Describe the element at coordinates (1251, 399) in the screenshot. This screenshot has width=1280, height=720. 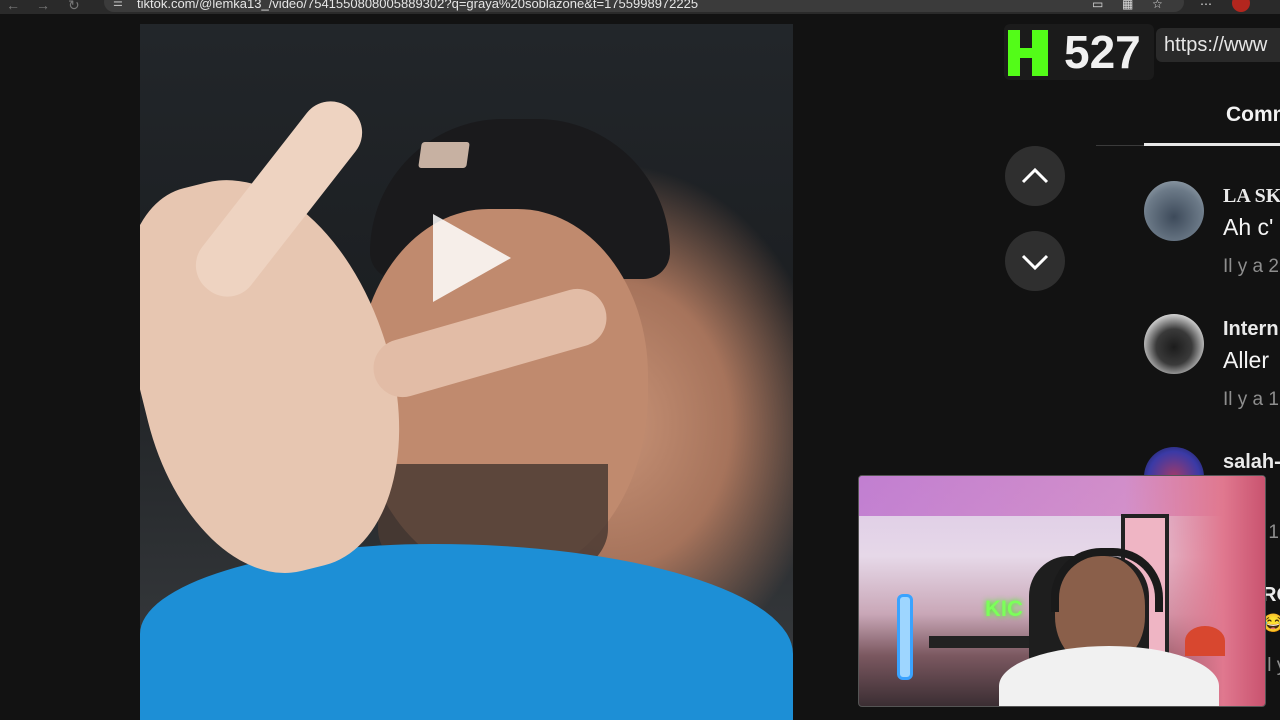
I see `comment-time: Il y a 1` at that location.